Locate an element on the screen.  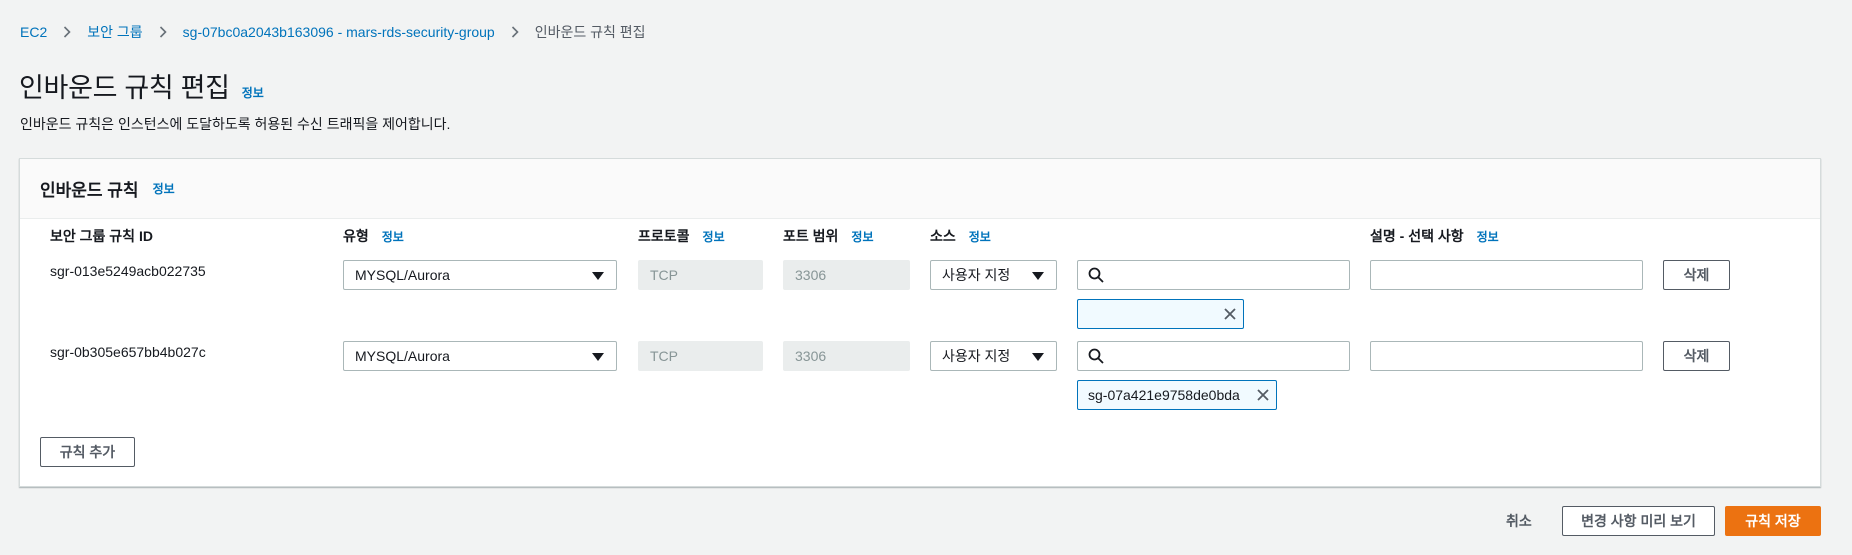
source-info-link: 정보 is located at coordinates (980, 236).